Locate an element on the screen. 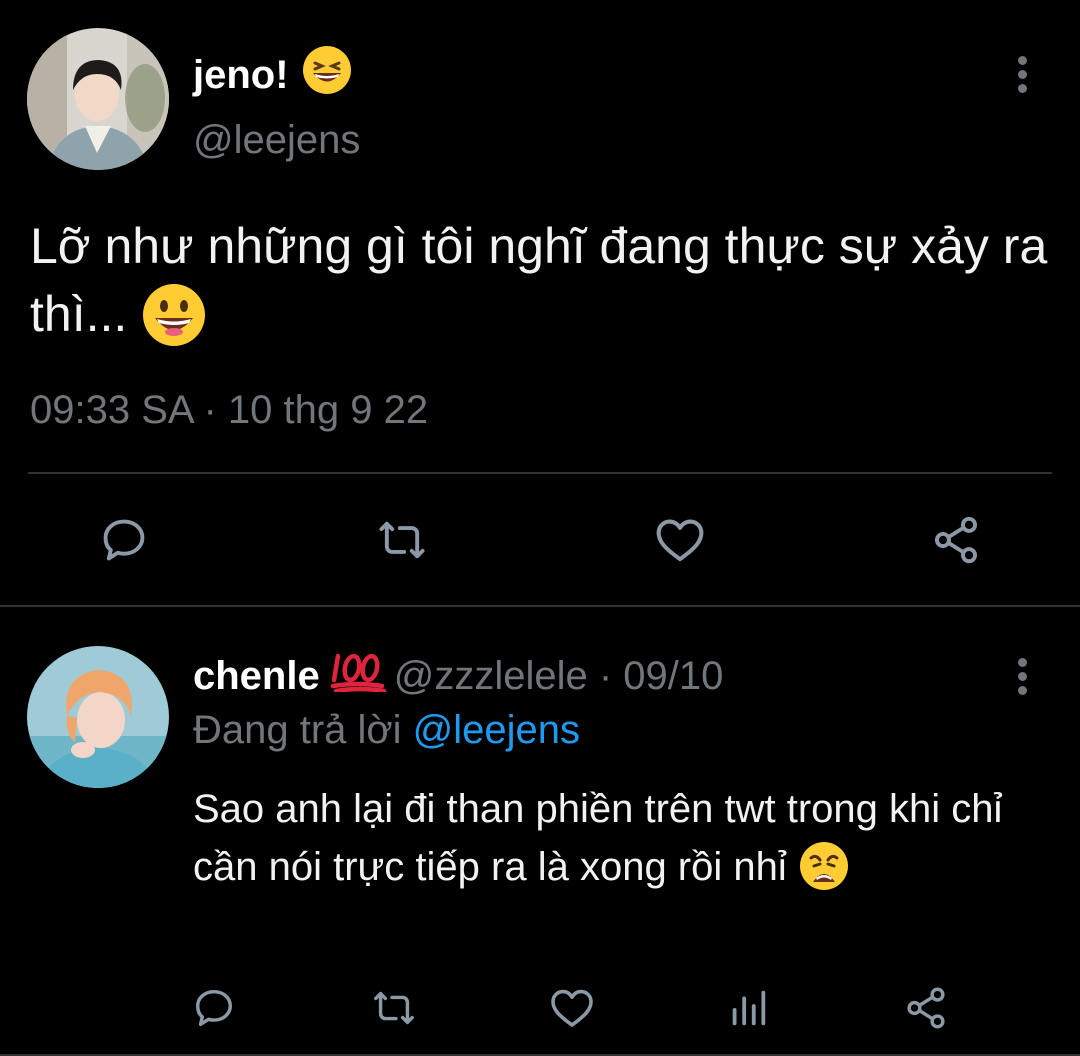  grinning-face-icon is located at coordinates (174, 317).